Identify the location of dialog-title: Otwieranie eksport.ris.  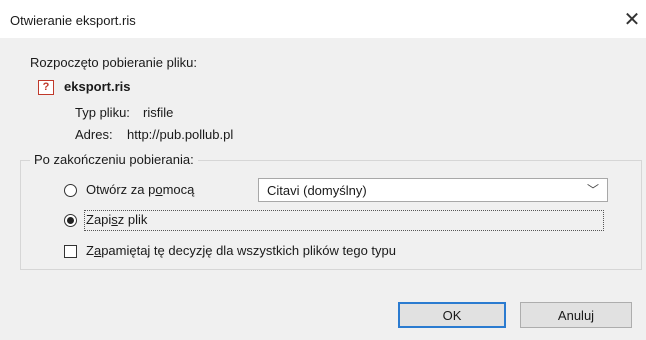
(73, 20).